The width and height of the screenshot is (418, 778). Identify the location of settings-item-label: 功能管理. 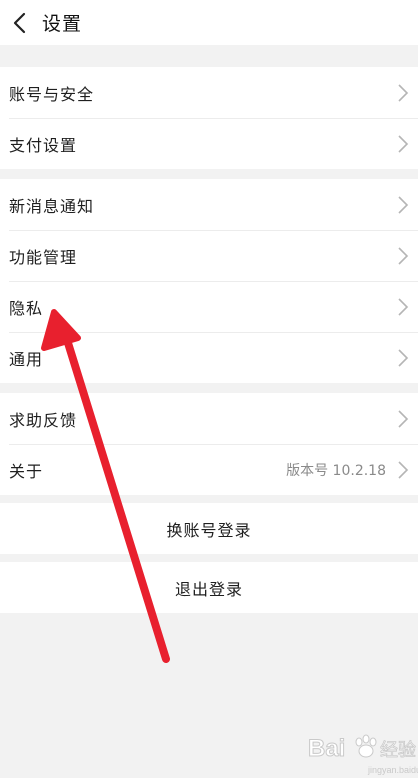
(43, 257).